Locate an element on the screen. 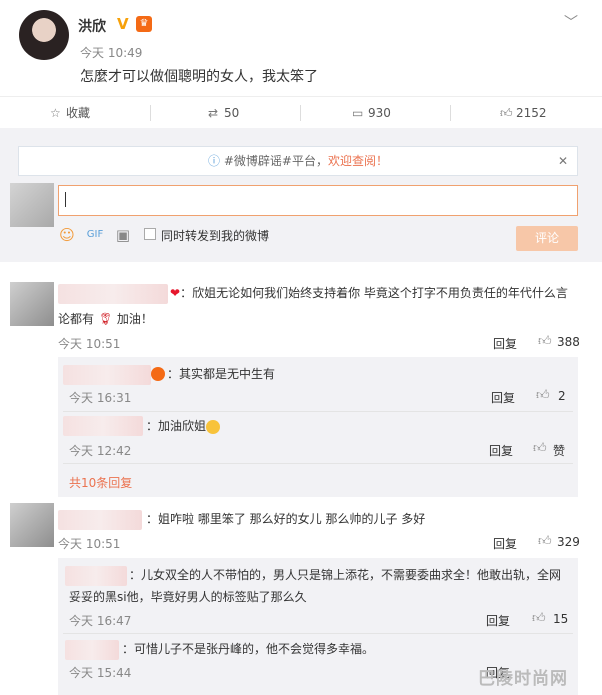 Image resolution: width=602 pixels, height=695 pixels. comment-text: ❤：欣姐无论如何我们始终支持着你 毕竟这个打字不用负责任的年代什么言 is located at coordinates (369, 293).